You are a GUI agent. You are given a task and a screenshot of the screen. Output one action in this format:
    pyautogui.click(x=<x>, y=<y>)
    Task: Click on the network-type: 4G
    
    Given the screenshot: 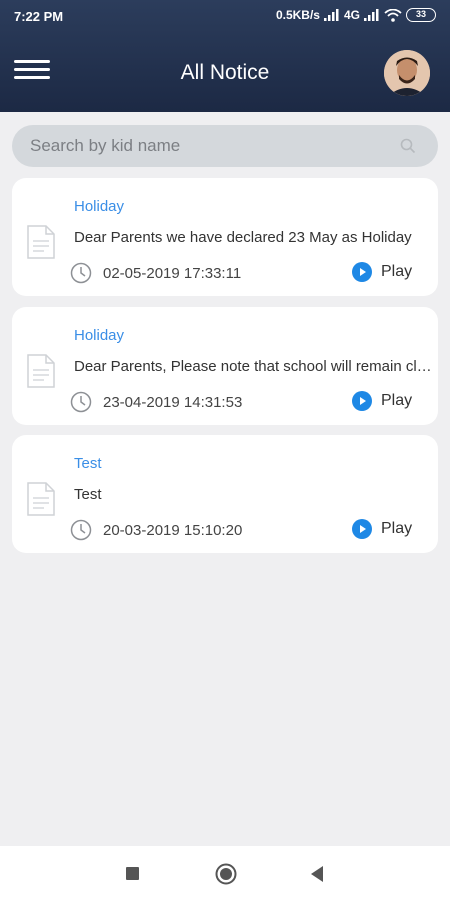 What is the action you would take?
    pyautogui.click(x=351, y=15)
    